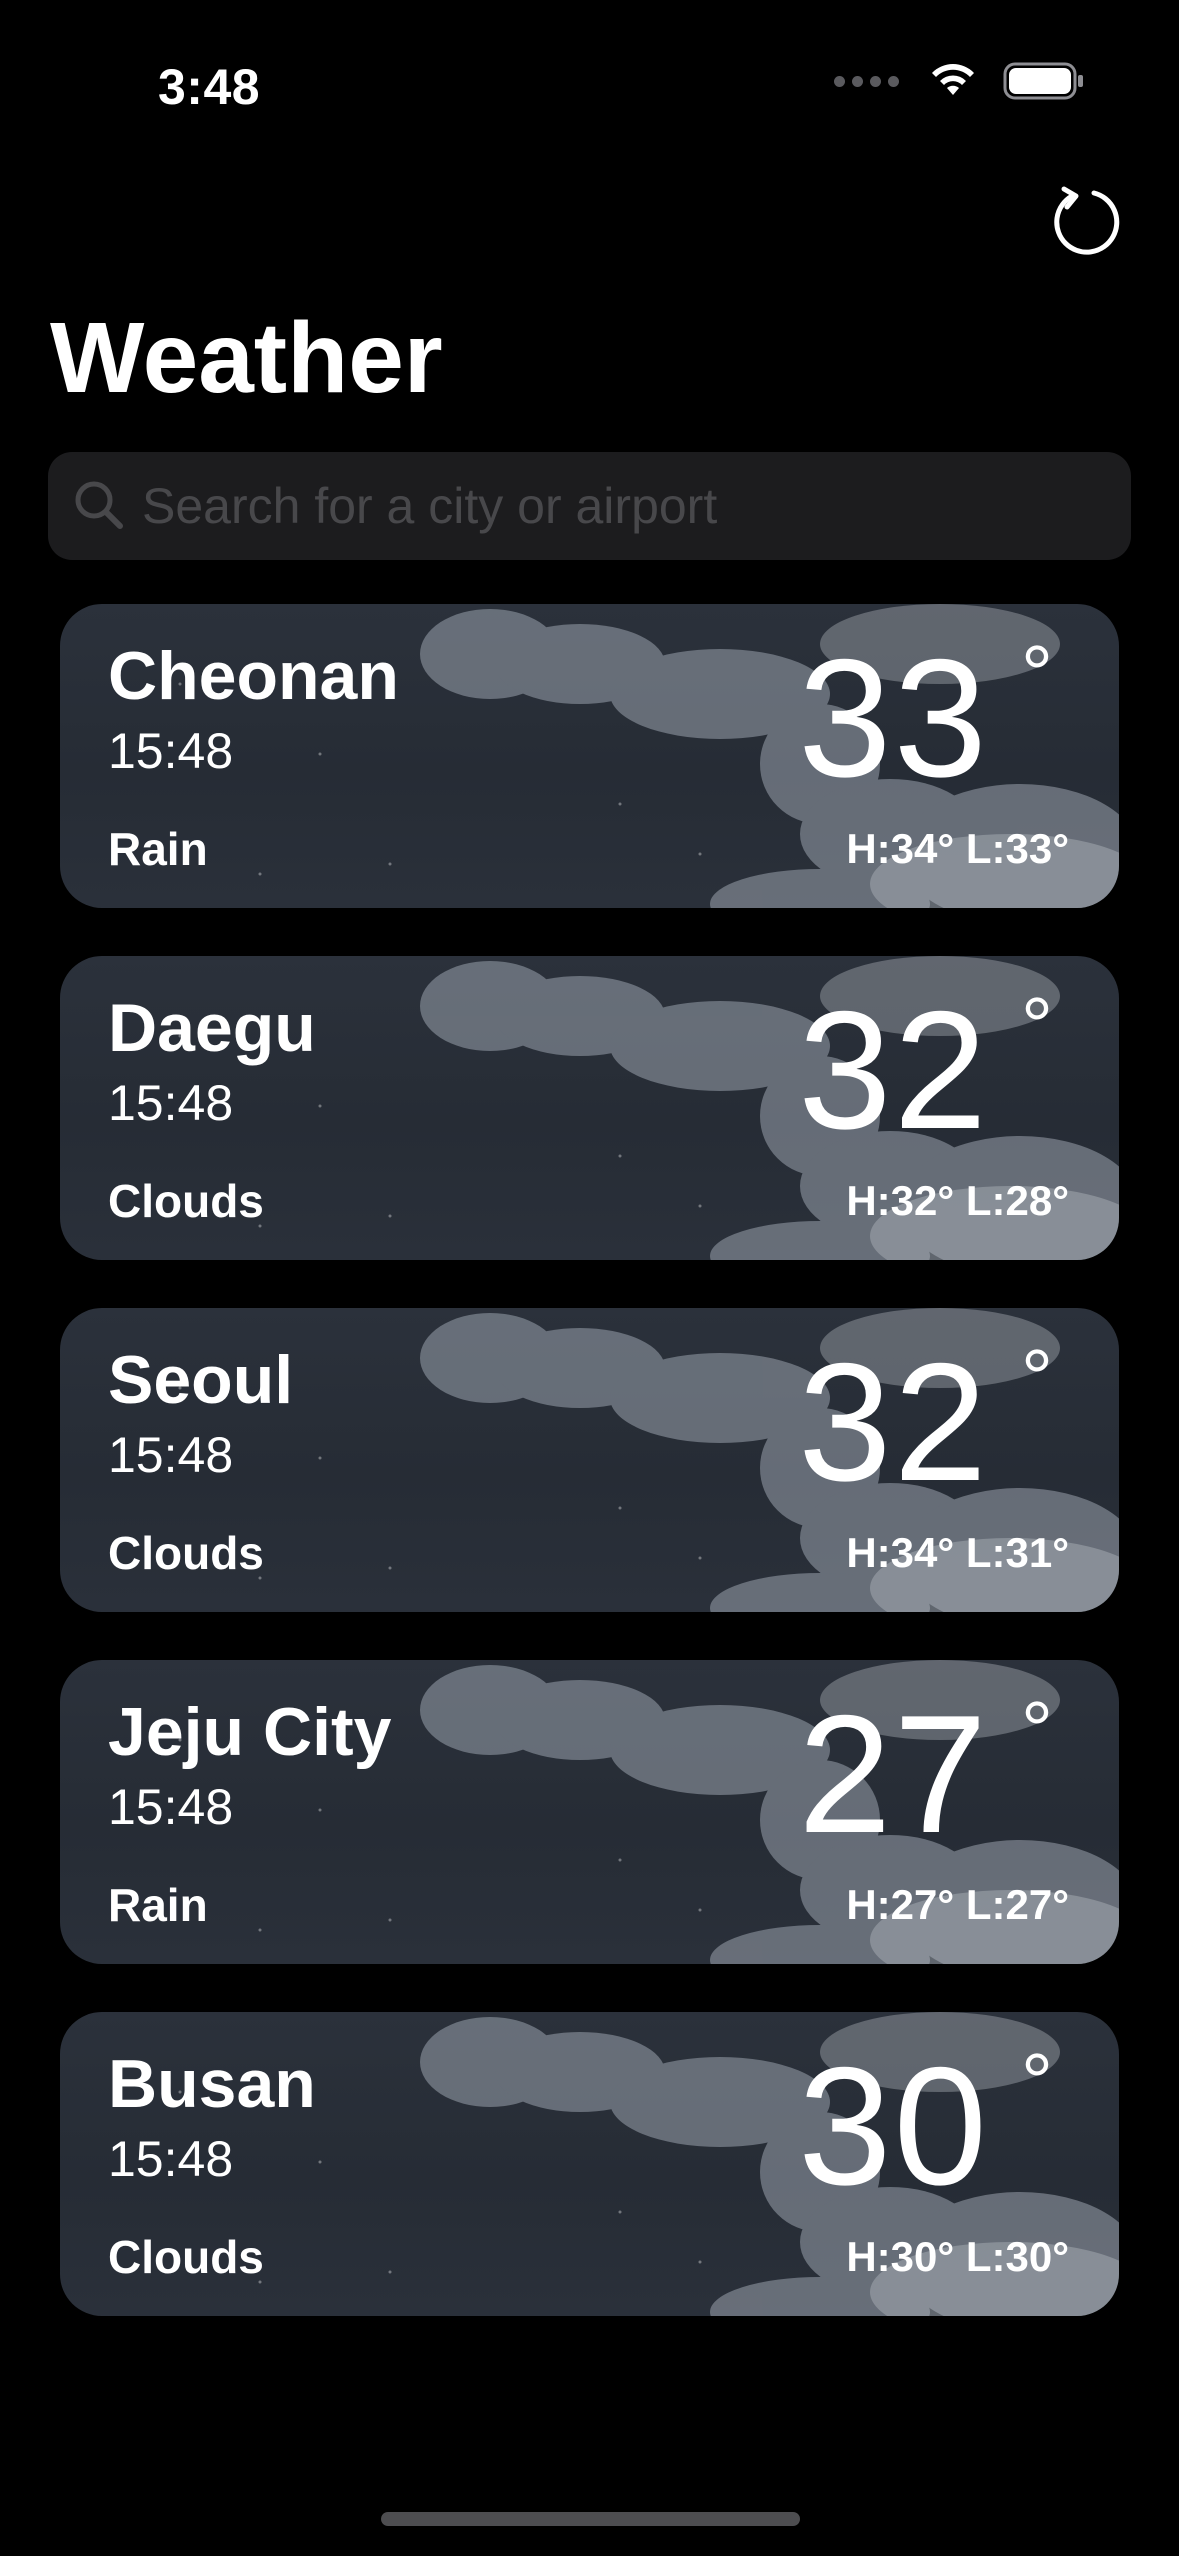 This screenshot has width=1179, height=2556. I want to click on refresh-icon, so click(1086, 223).